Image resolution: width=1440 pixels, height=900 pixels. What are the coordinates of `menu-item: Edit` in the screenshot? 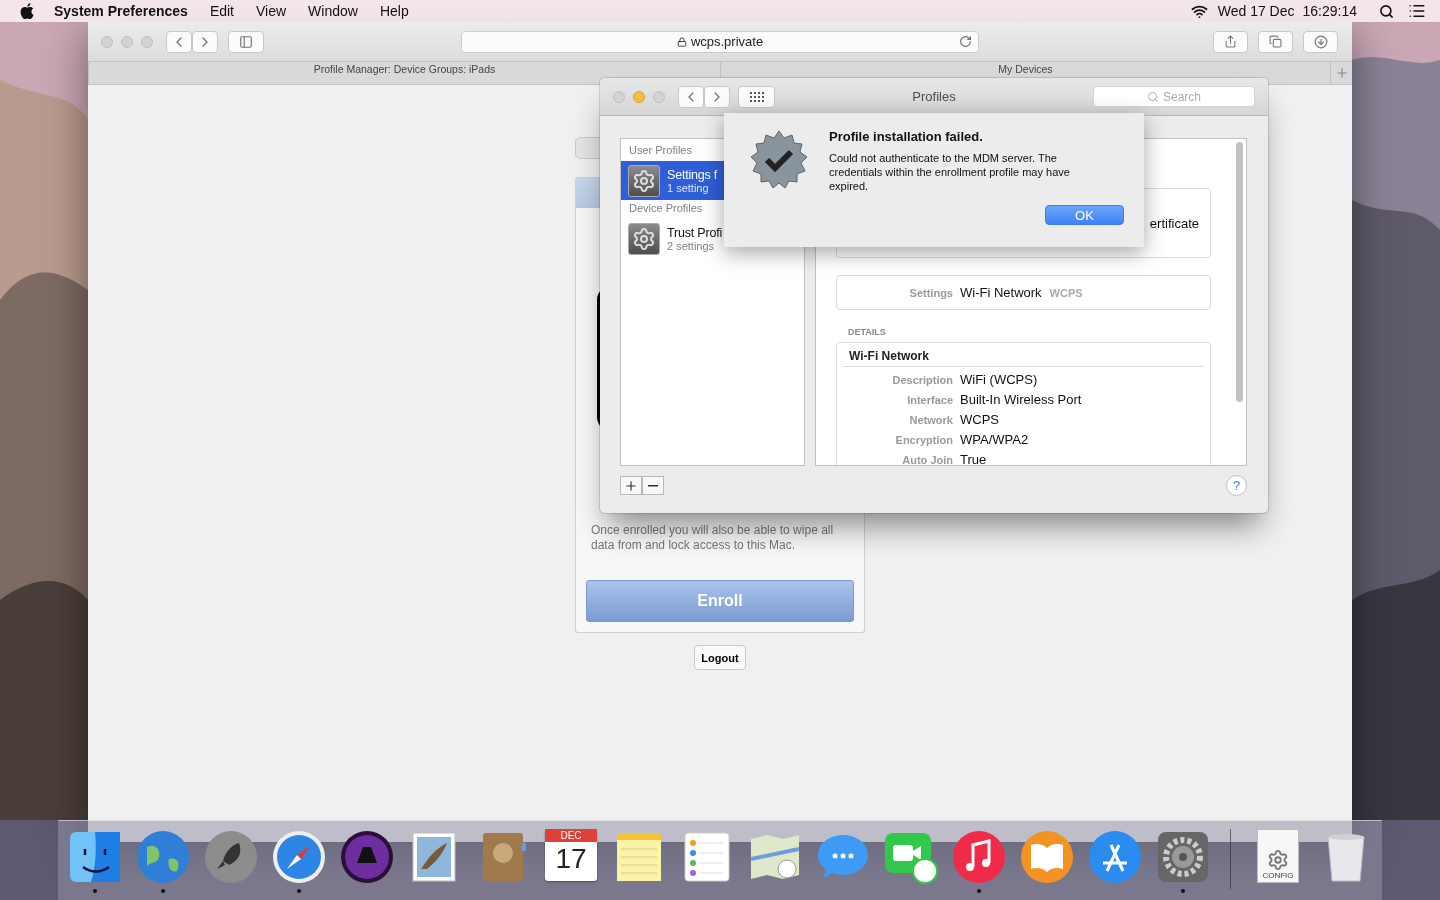 It's located at (221, 11).